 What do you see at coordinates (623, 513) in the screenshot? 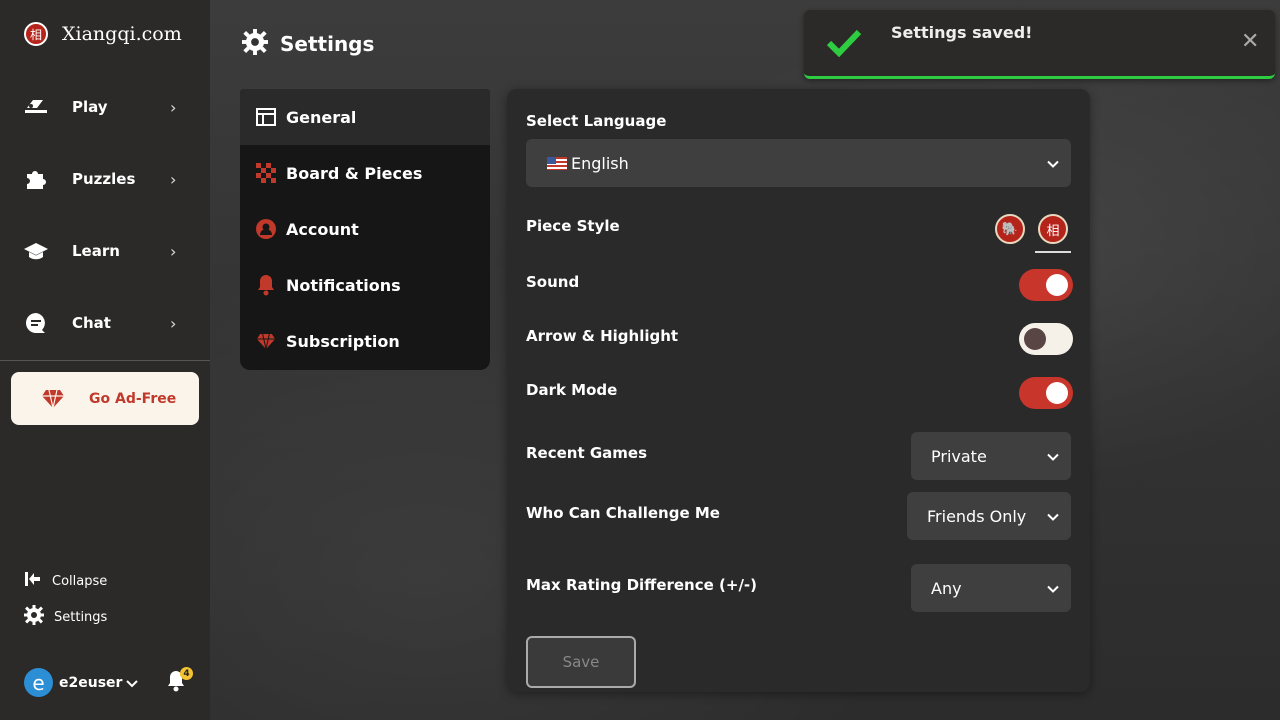
I see `who-can-challenge-label: Who Can Challenge Me` at bounding box center [623, 513].